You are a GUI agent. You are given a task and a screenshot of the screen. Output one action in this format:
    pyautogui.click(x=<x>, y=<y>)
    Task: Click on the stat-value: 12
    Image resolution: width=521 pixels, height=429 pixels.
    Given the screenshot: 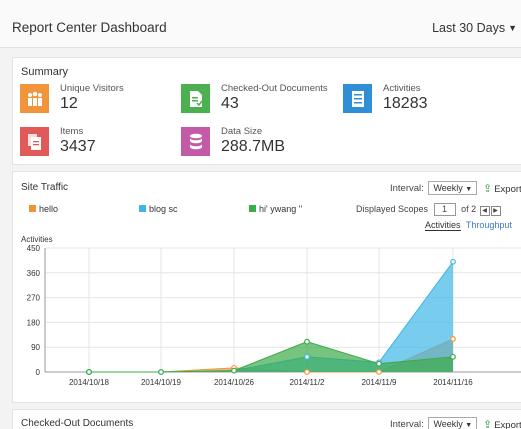 What is the action you would take?
    pyautogui.click(x=69, y=103)
    